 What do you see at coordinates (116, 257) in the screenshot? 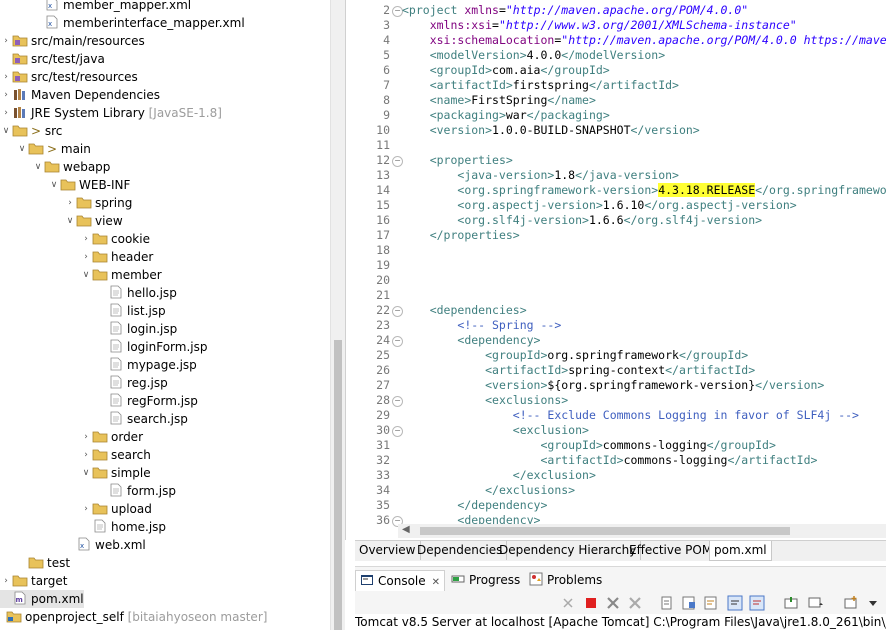
I see `tree-item-header: › header` at bounding box center [116, 257].